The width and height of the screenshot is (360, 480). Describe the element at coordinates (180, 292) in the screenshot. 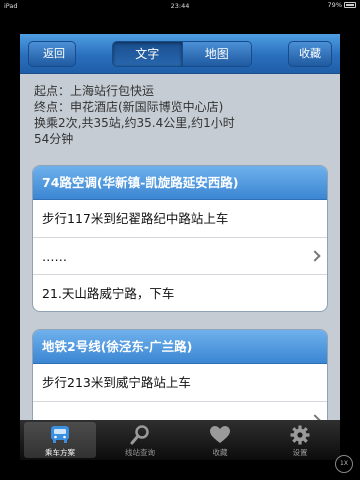

I see `route-step: 21.天山路威宁路，下车` at that location.